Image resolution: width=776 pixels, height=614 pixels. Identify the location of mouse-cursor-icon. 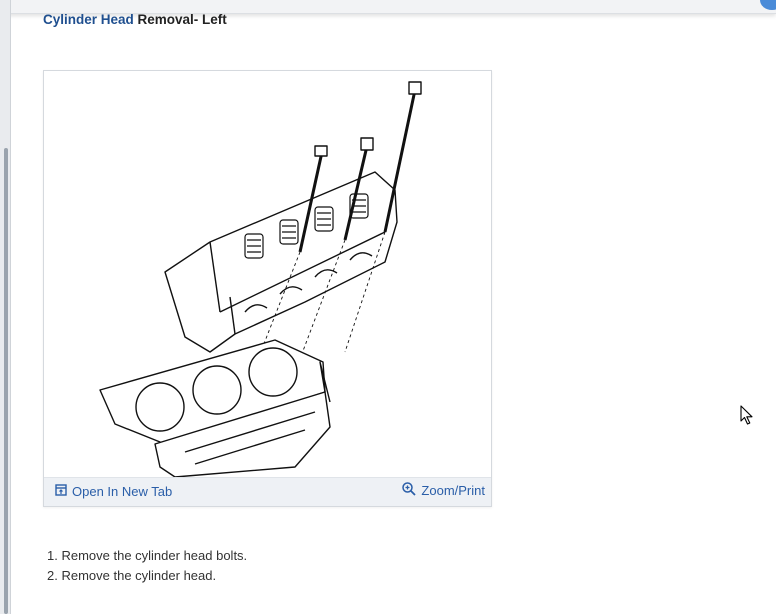
(747, 417).